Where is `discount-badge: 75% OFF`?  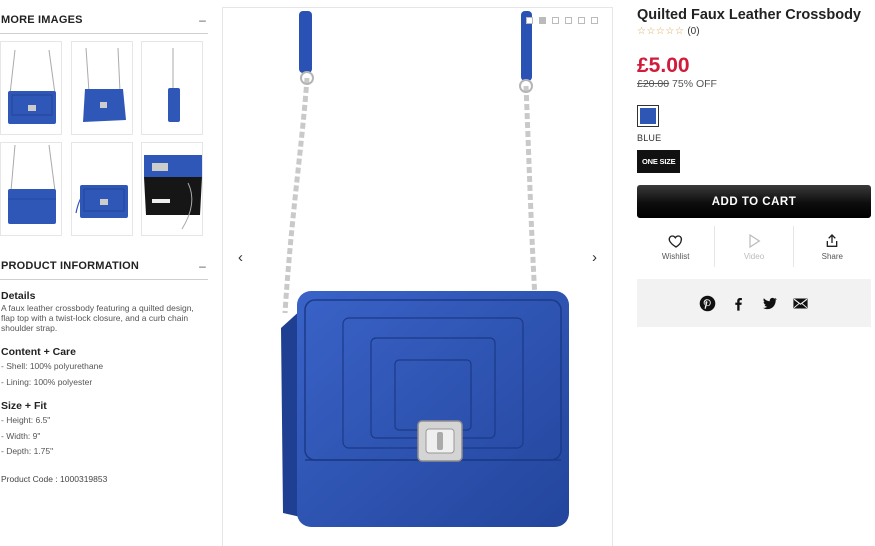 discount-badge: 75% OFF is located at coordinates (694, 84).